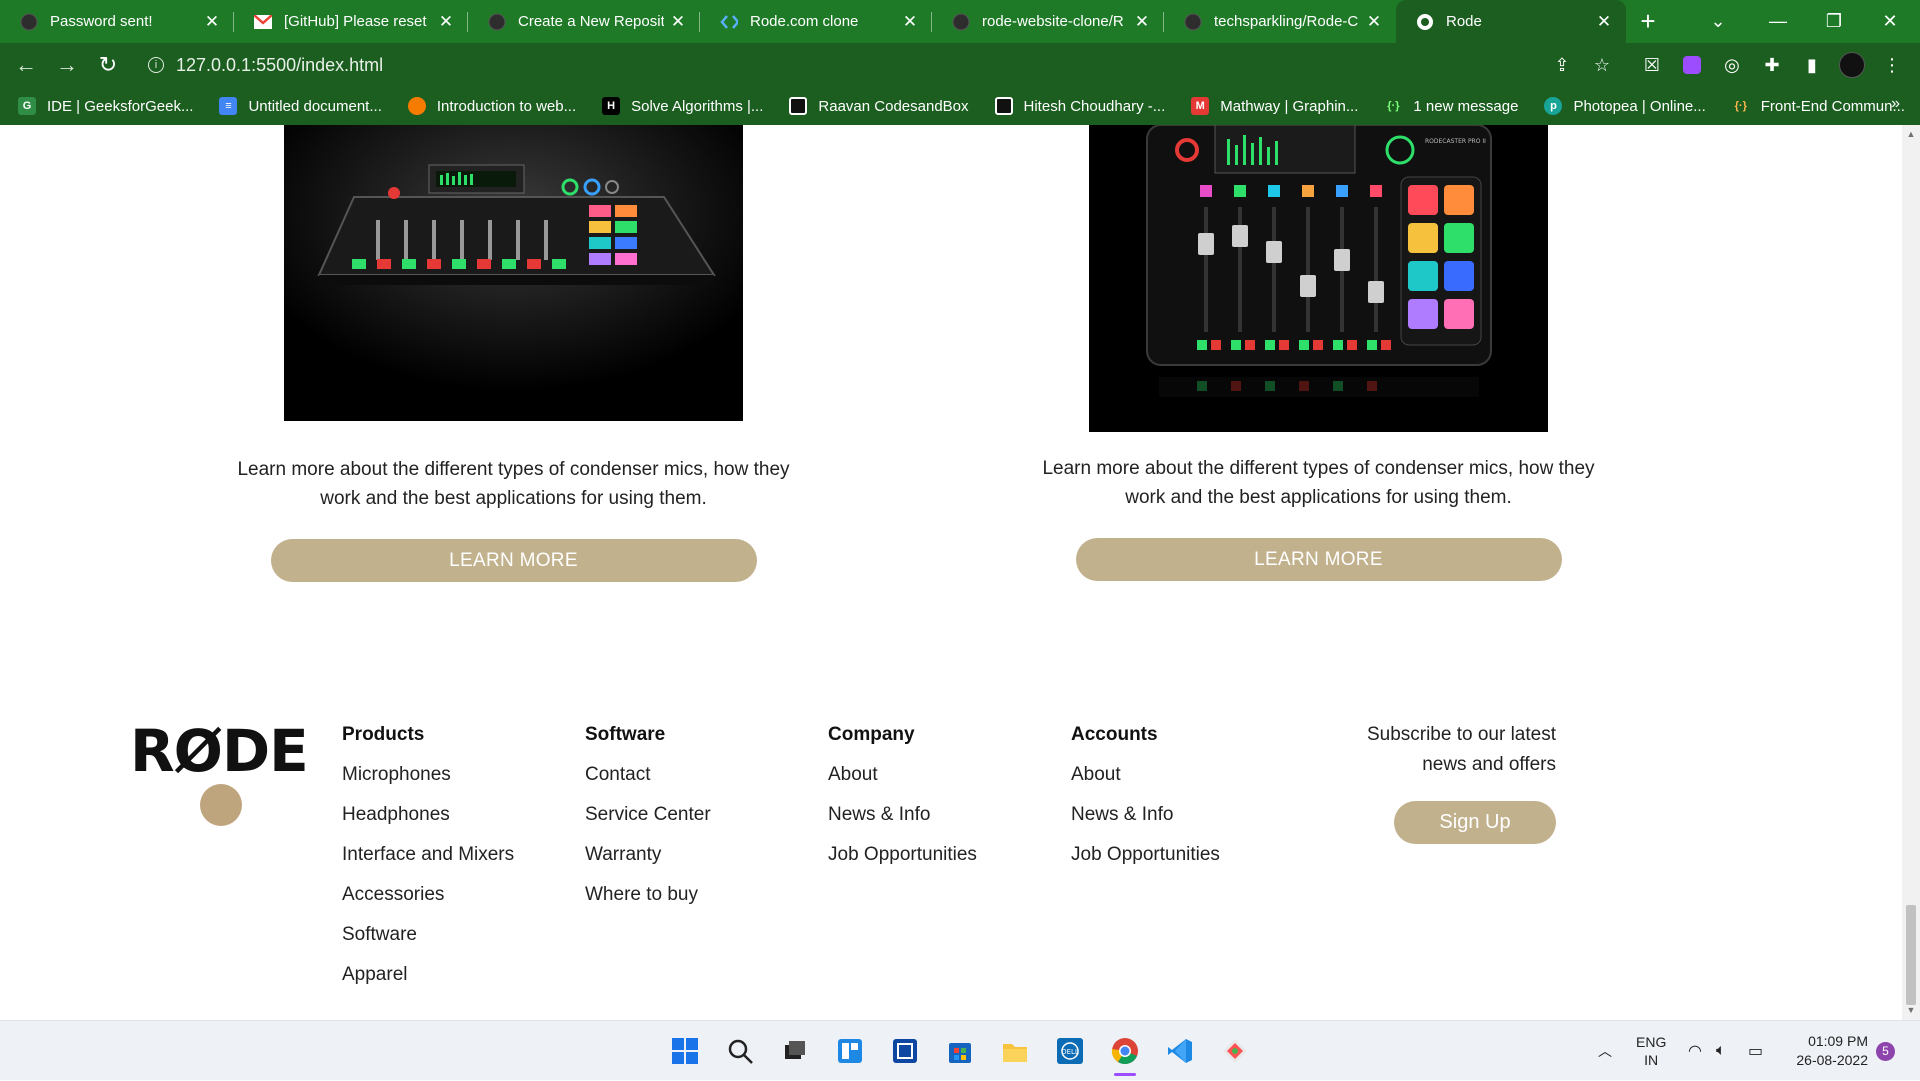 The image size is (1920, 1081). Describe the element at coordinates (893, 106) in the screenshot. I see `bookmark-label: Raavan CodesandBox` at that location.